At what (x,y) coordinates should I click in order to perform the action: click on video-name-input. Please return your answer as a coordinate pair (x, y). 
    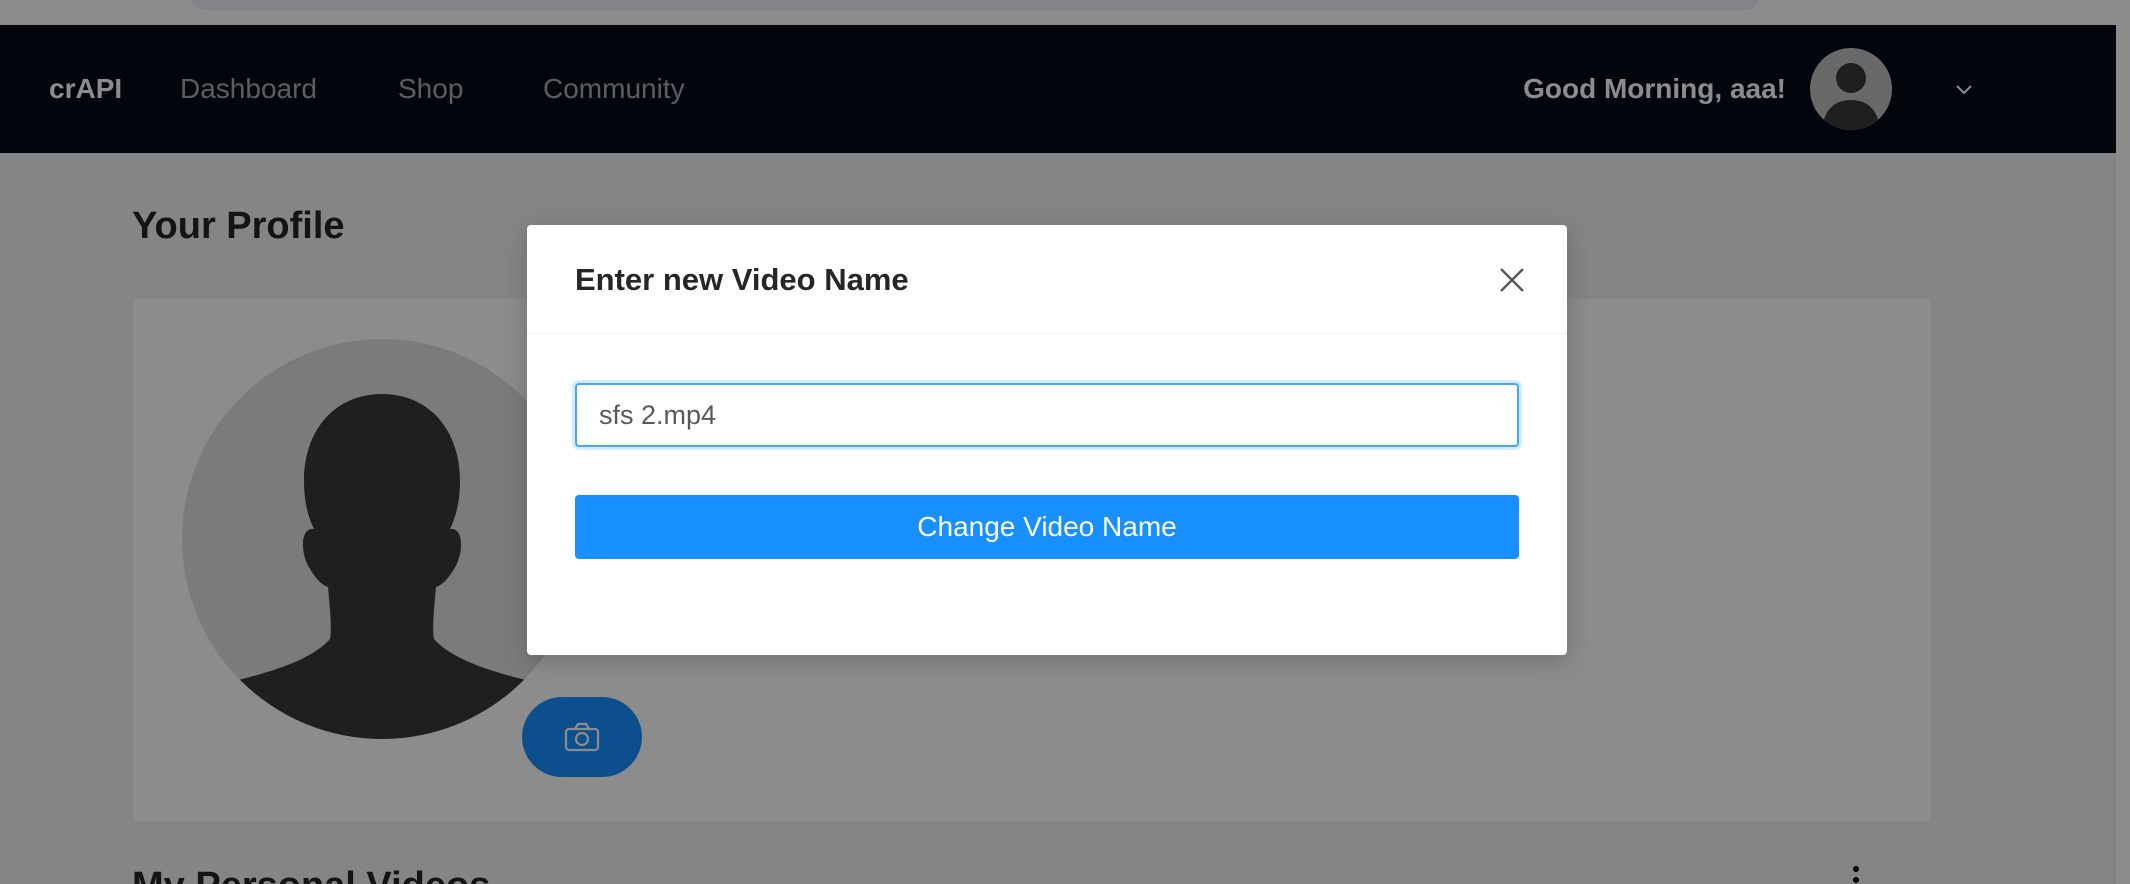
    Looking at the image, I should click on (1047, 415).